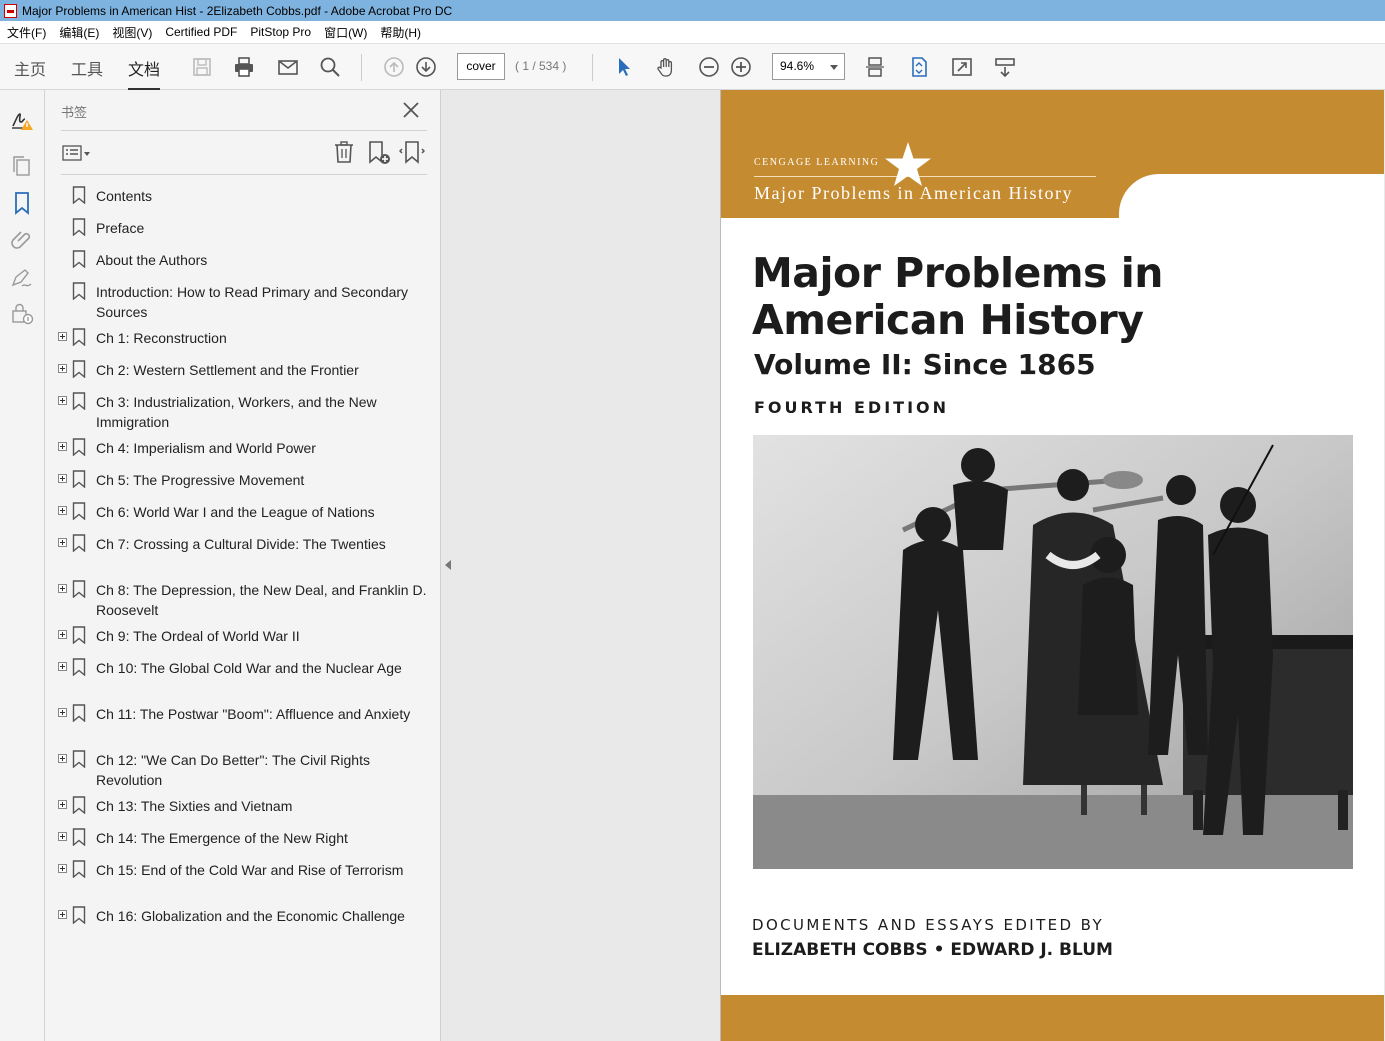 Image resolution: width=1385 pixels, height=1041 pixels. Describe the element at coordinates (932, 950) in the screenshot. I see `editors-names: ELIZABETH COBBS • EDWARD J. BLUM` at that location.